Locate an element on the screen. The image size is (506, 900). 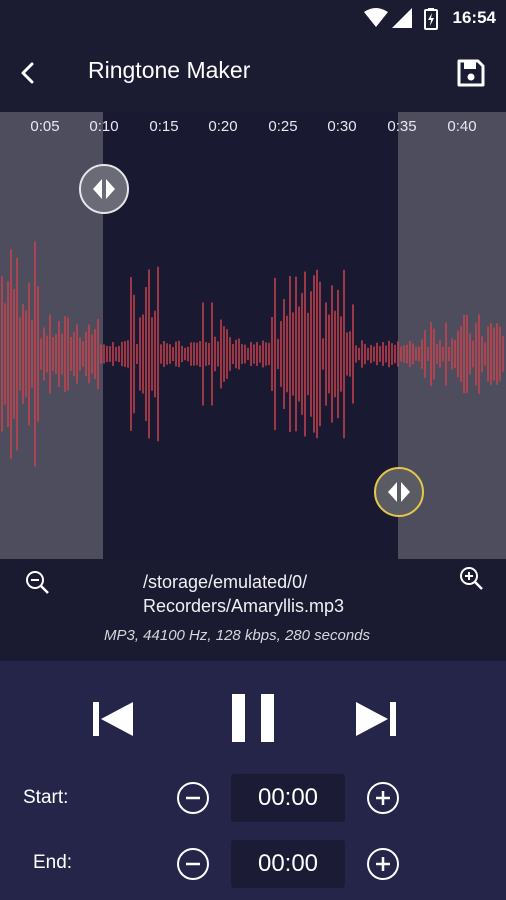
start-label: Start: is located at coordinates (46, 797).